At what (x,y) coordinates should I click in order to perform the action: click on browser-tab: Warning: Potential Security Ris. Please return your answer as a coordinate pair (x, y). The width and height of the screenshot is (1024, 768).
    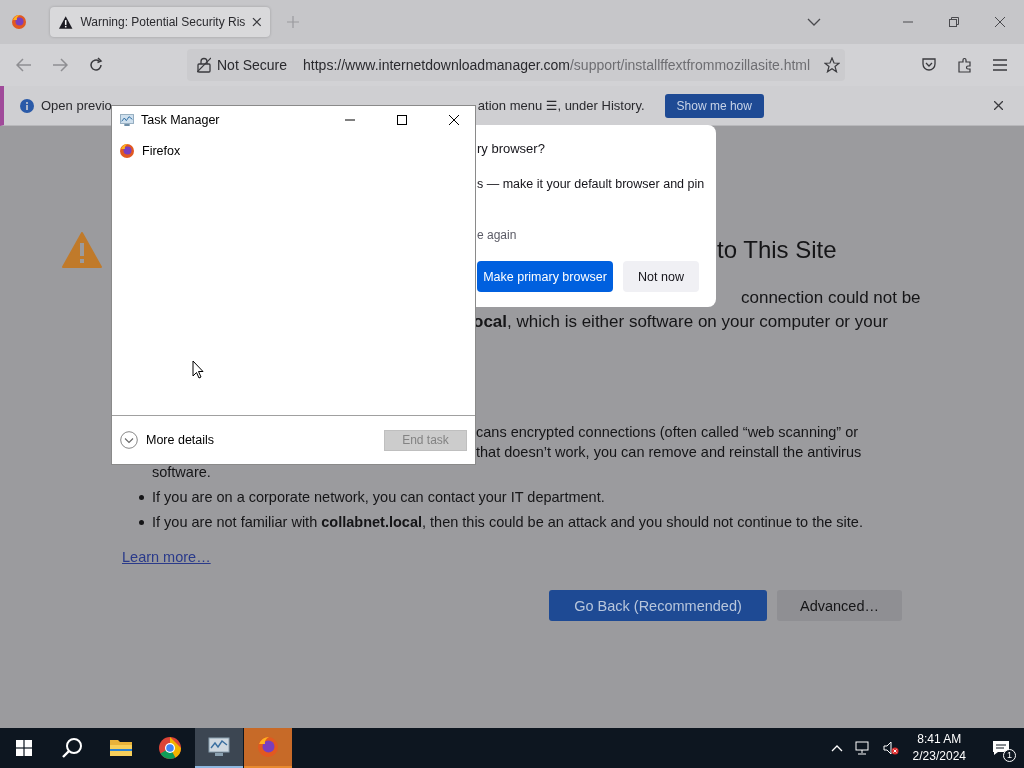
    Looking at the image, I should click on (160, 22).